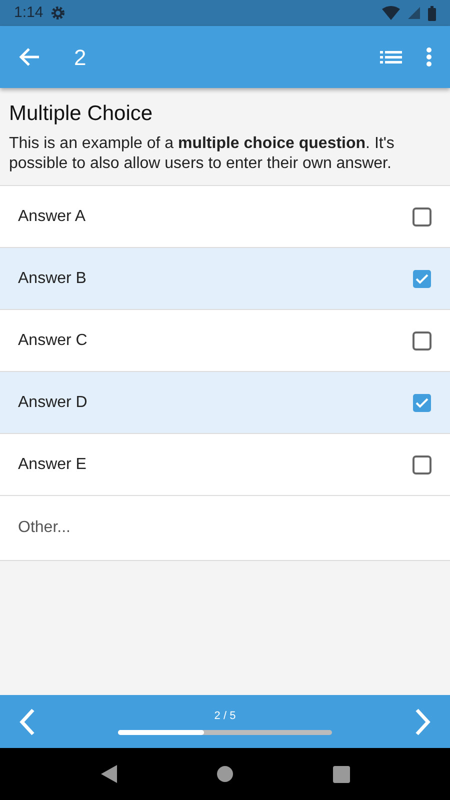 This screenshot has width=450, height=800. Describe the element at coordinates (414, 13) in the screenshot. I see `signal-icon` at that location.